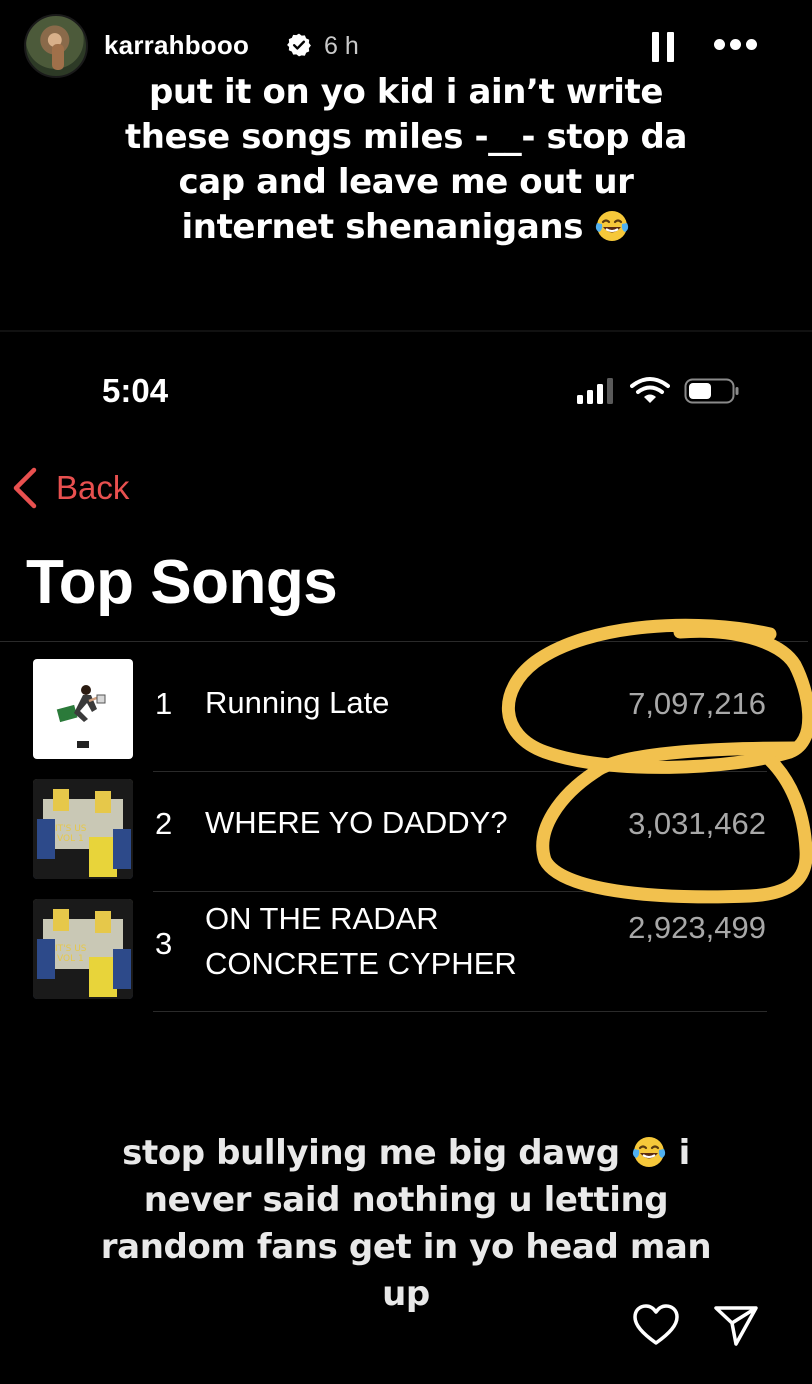  Describe the element at coordinates (460, 1011) in the screenshot. I see `row-divider` at that location.